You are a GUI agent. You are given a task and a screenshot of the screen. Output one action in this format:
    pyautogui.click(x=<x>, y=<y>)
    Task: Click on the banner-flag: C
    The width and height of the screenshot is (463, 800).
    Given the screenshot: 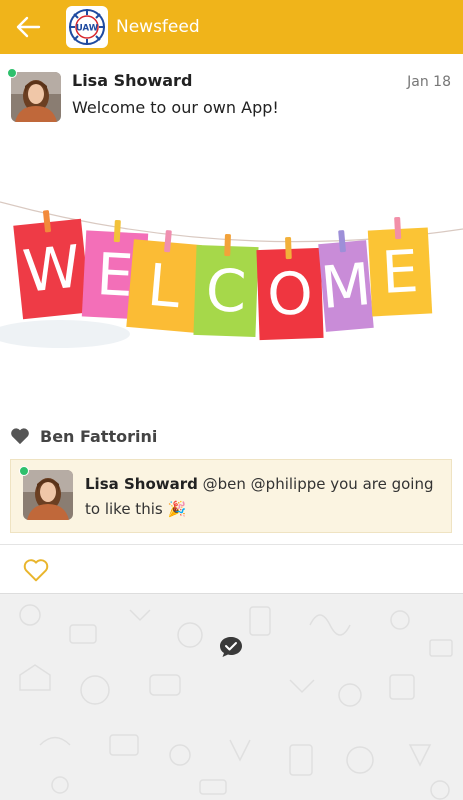 What is the action you would take?
    pyautogui.click(x=226, y=285)
    